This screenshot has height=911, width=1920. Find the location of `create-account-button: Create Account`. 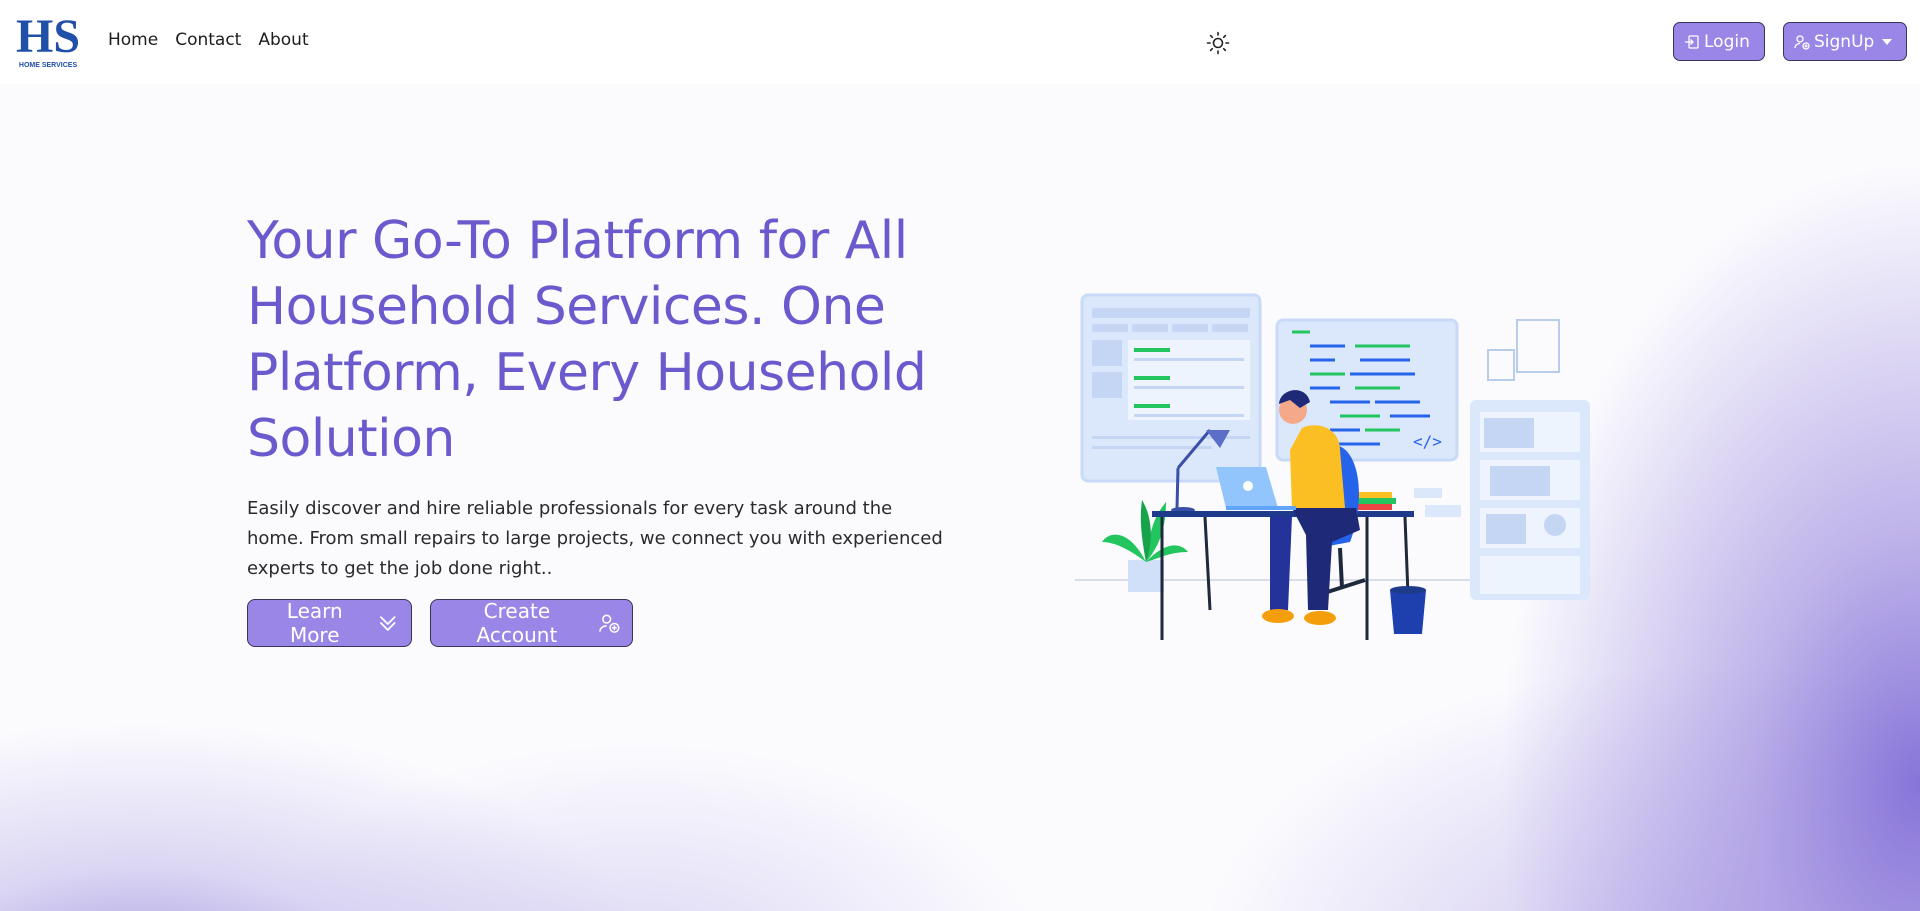

create-account-button: Create Account is located at coordinates (531, 623).